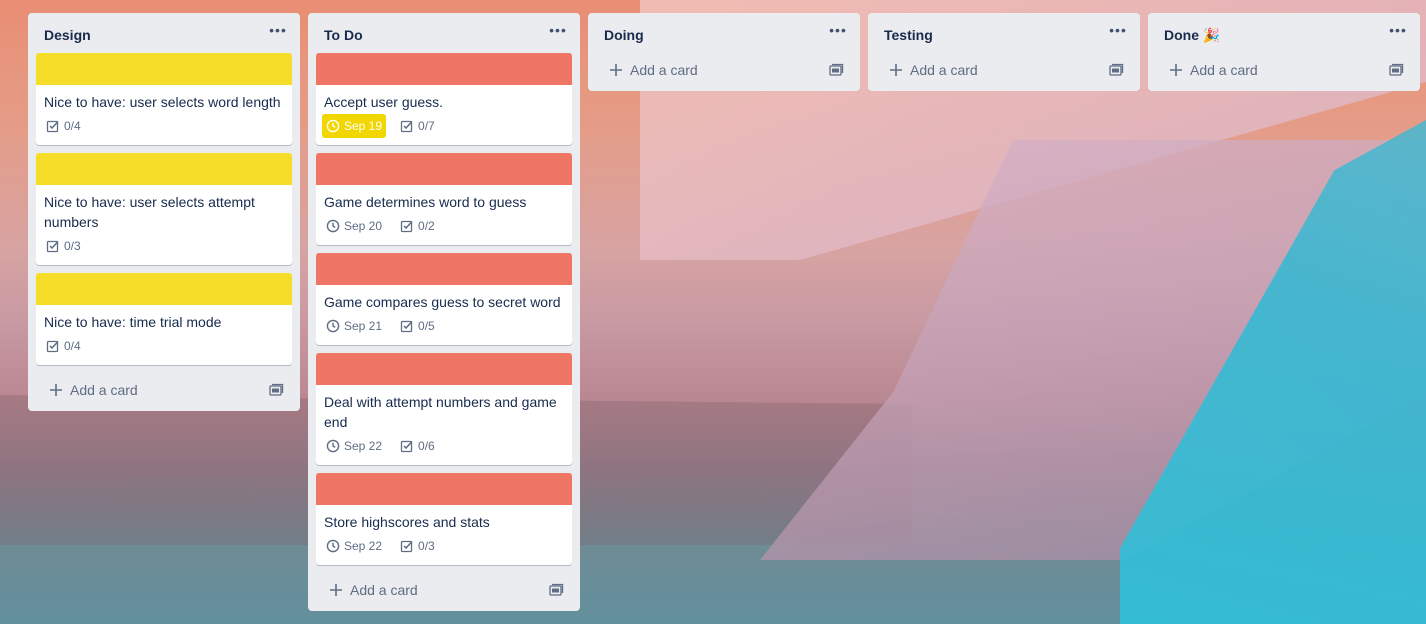 The height and width of the screenshot is (624, 1426). I want to click on list-testing: Testing ••• Add a card, so click(1004, 52).